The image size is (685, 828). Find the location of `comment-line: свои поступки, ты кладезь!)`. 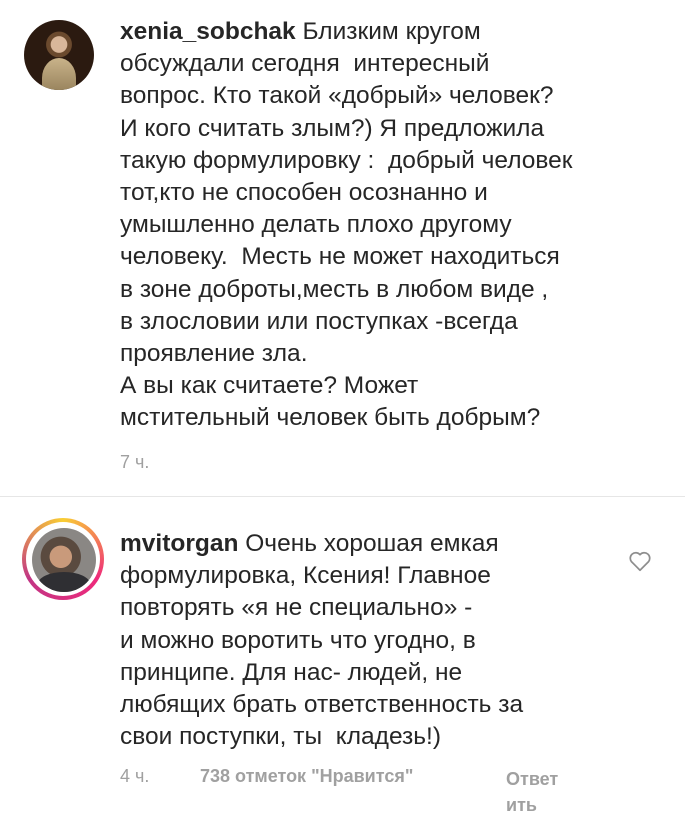

comment-line: свои поступки, ты кладезь!) is located at coordinates (280, 737).